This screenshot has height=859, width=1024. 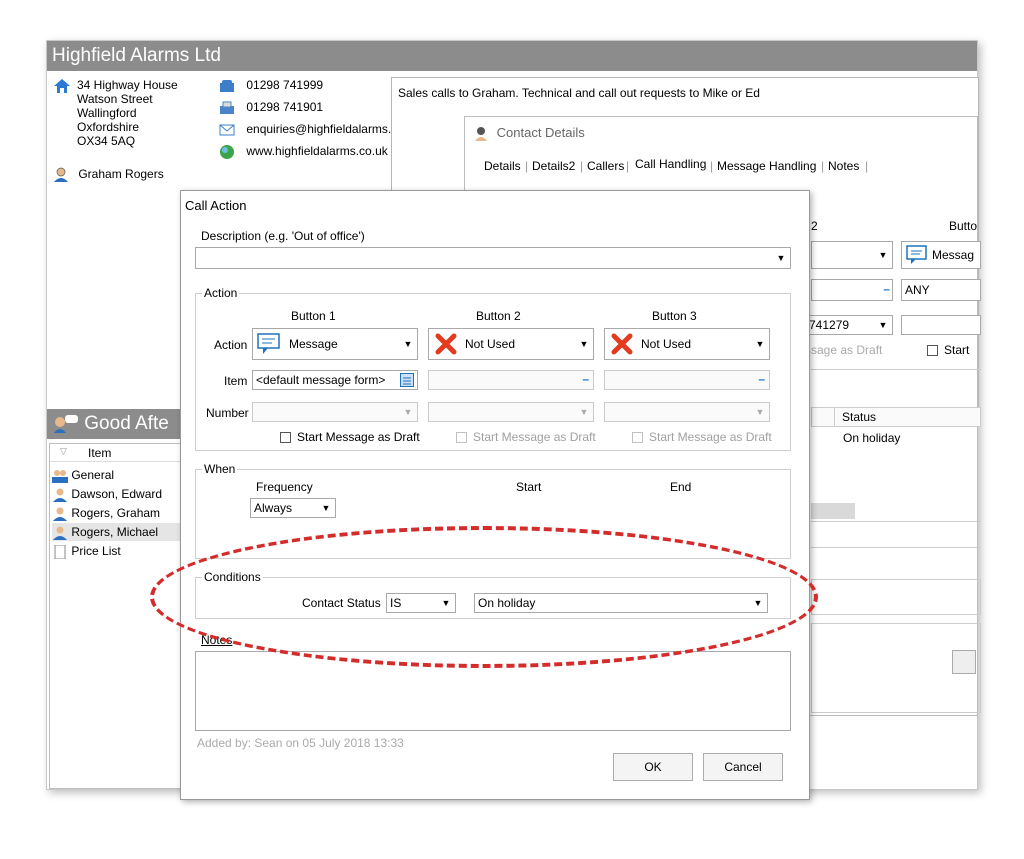 What do you see at coordinates (964, 662) in the screenshot?
I see `panel-button` at bounding box center [964, 662].